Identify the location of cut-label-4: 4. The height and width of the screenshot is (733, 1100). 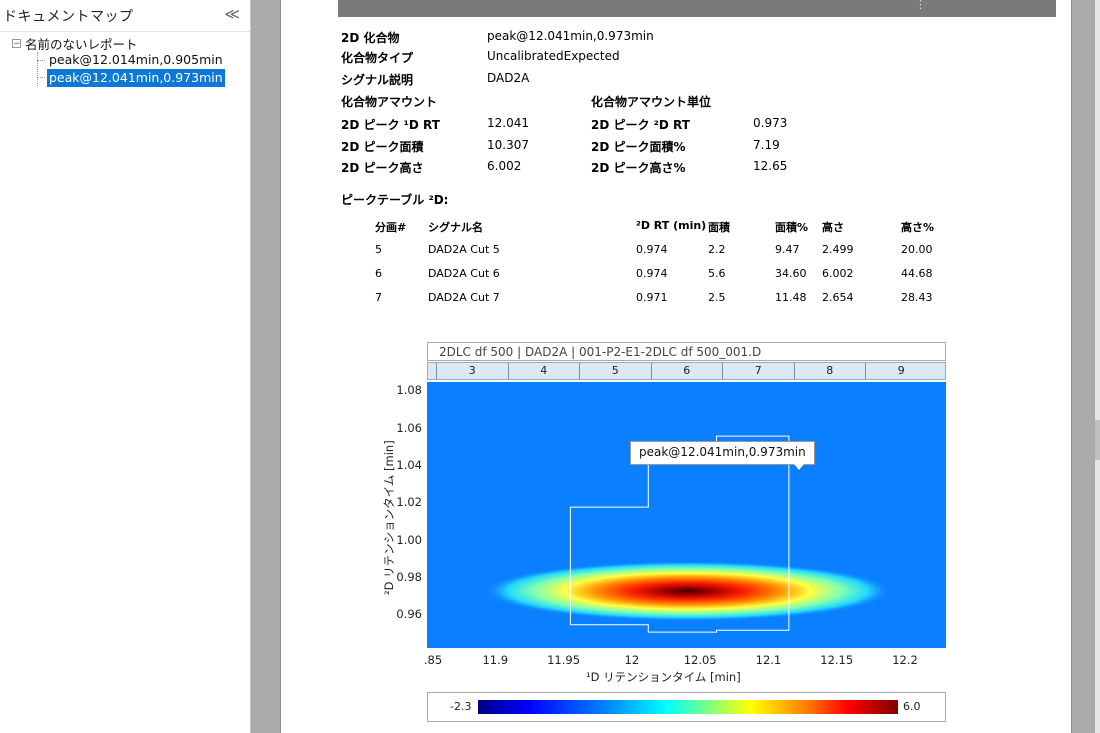
(543, 371).